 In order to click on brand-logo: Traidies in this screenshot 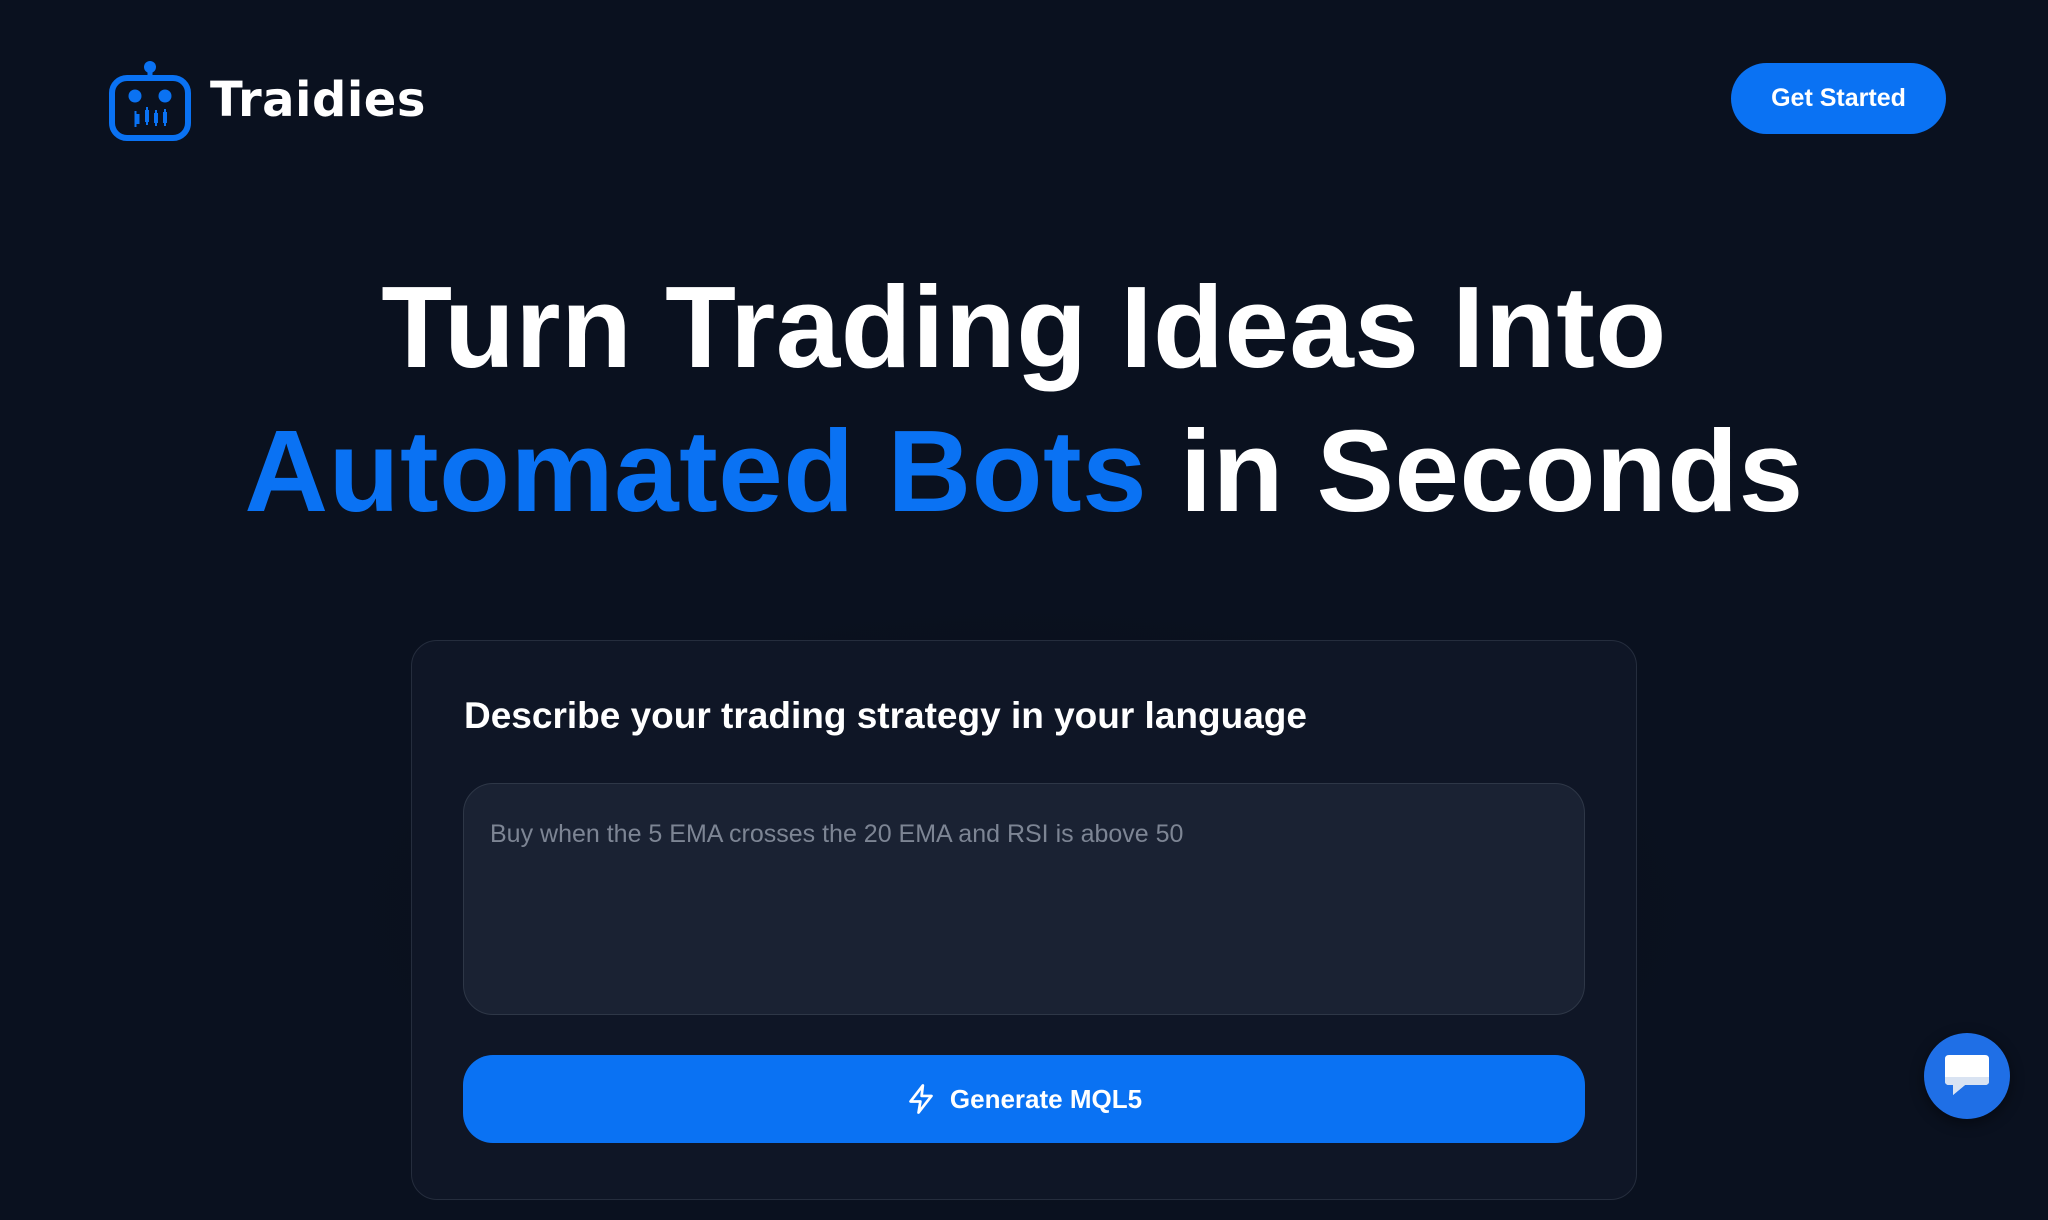, I will do `click(267, 100)`.